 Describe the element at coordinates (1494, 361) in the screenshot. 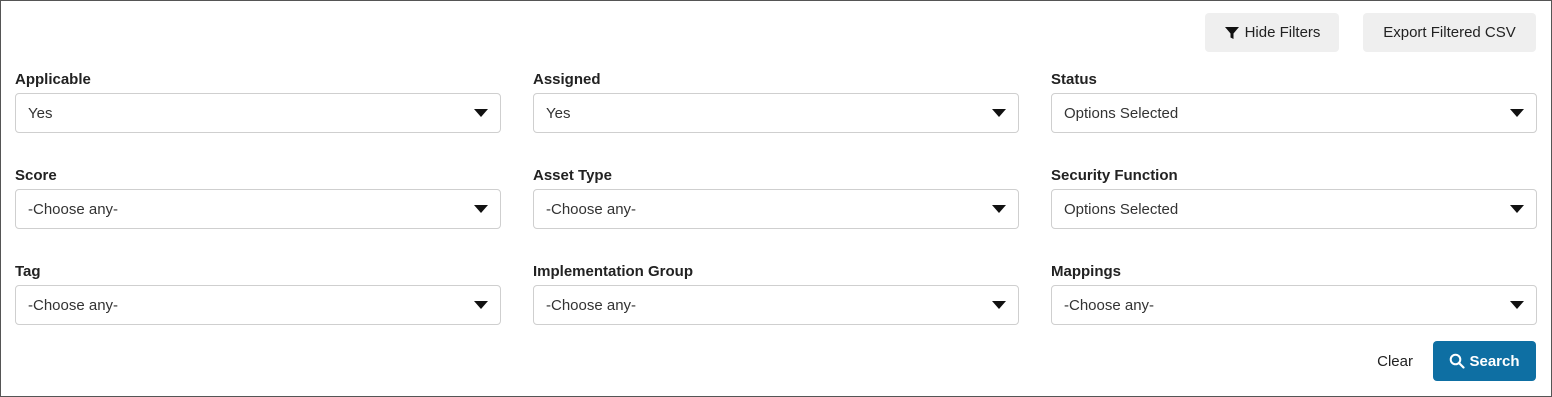

I see `search-label: Search` at that location.